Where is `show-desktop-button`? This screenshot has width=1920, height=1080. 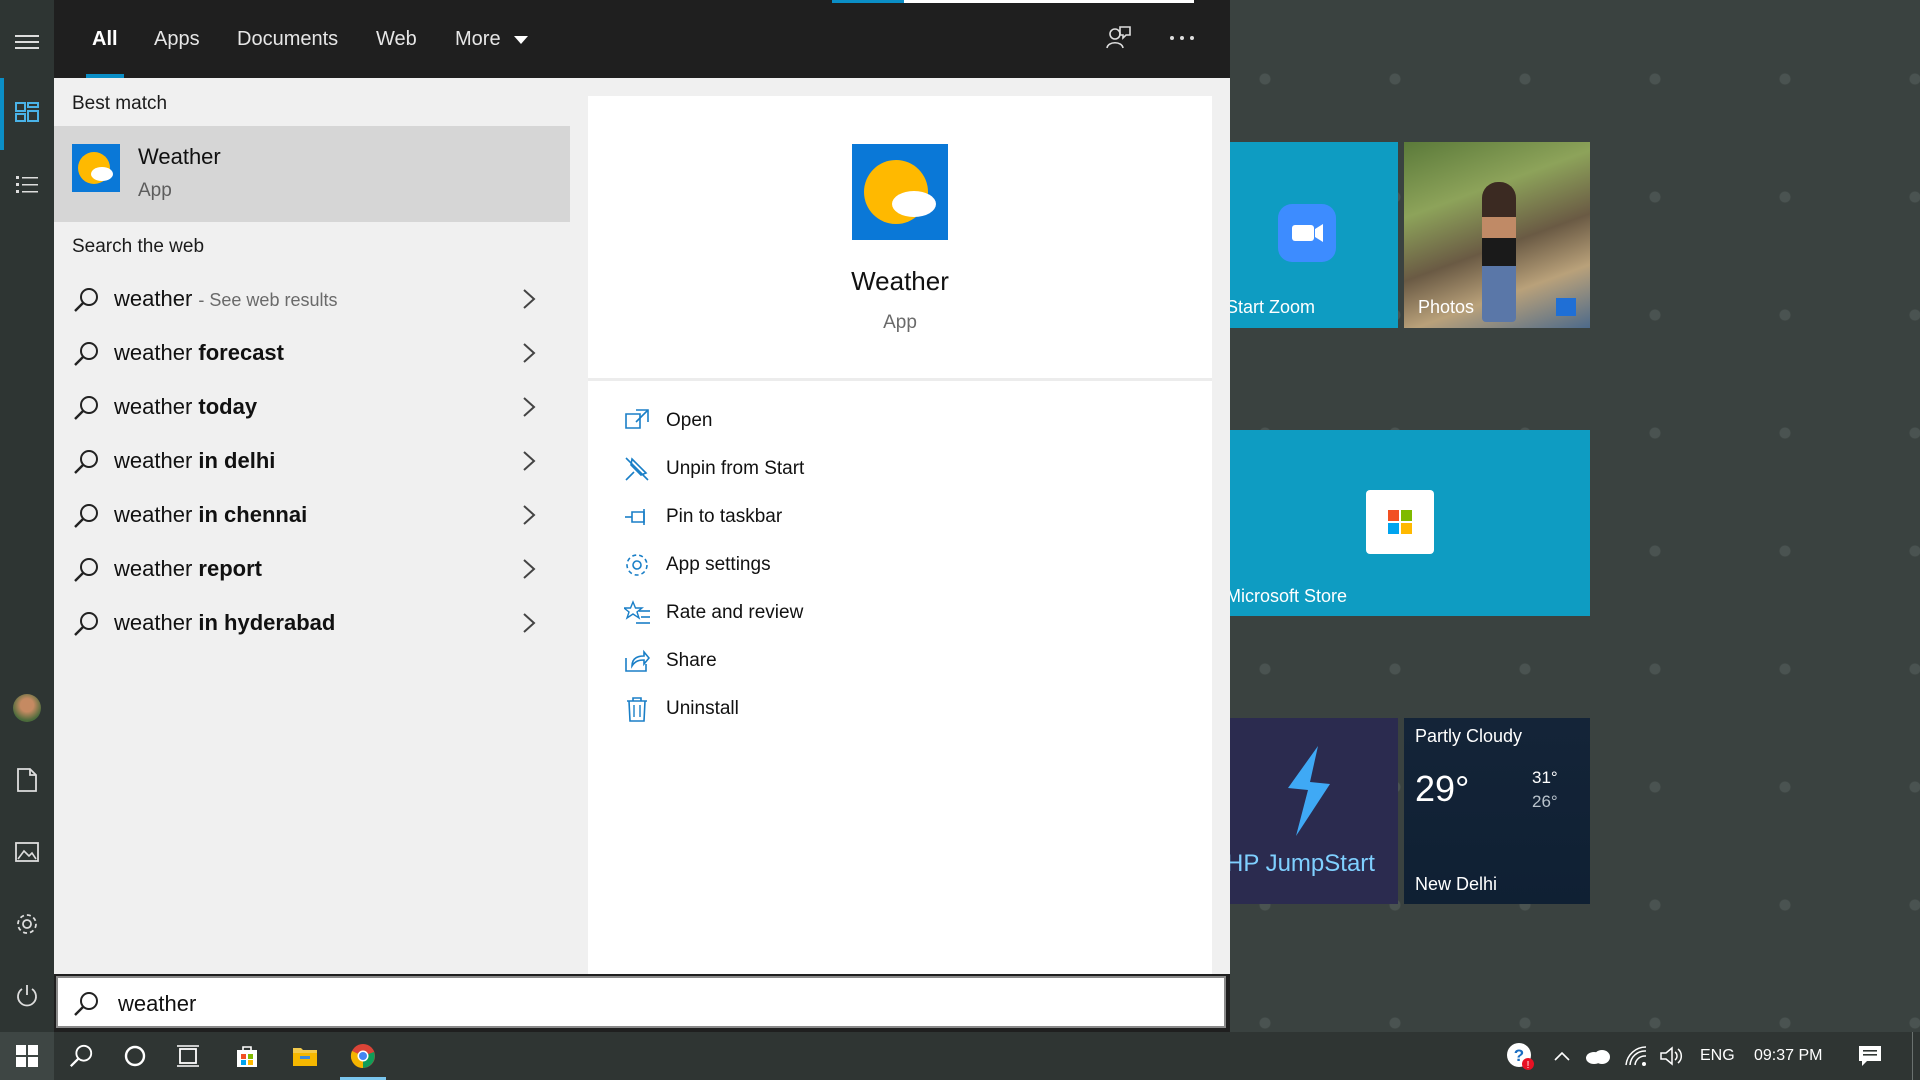
show-desktop-button is located at coordinates (1916, 1056).